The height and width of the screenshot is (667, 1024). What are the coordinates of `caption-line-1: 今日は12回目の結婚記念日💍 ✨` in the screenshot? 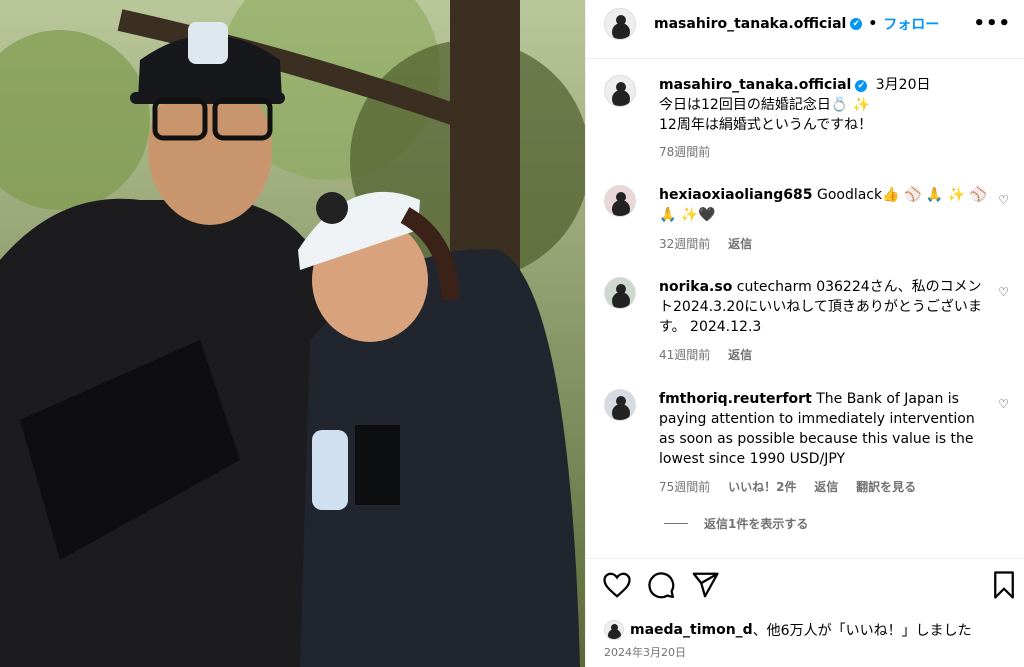 It's located at (765, 105).